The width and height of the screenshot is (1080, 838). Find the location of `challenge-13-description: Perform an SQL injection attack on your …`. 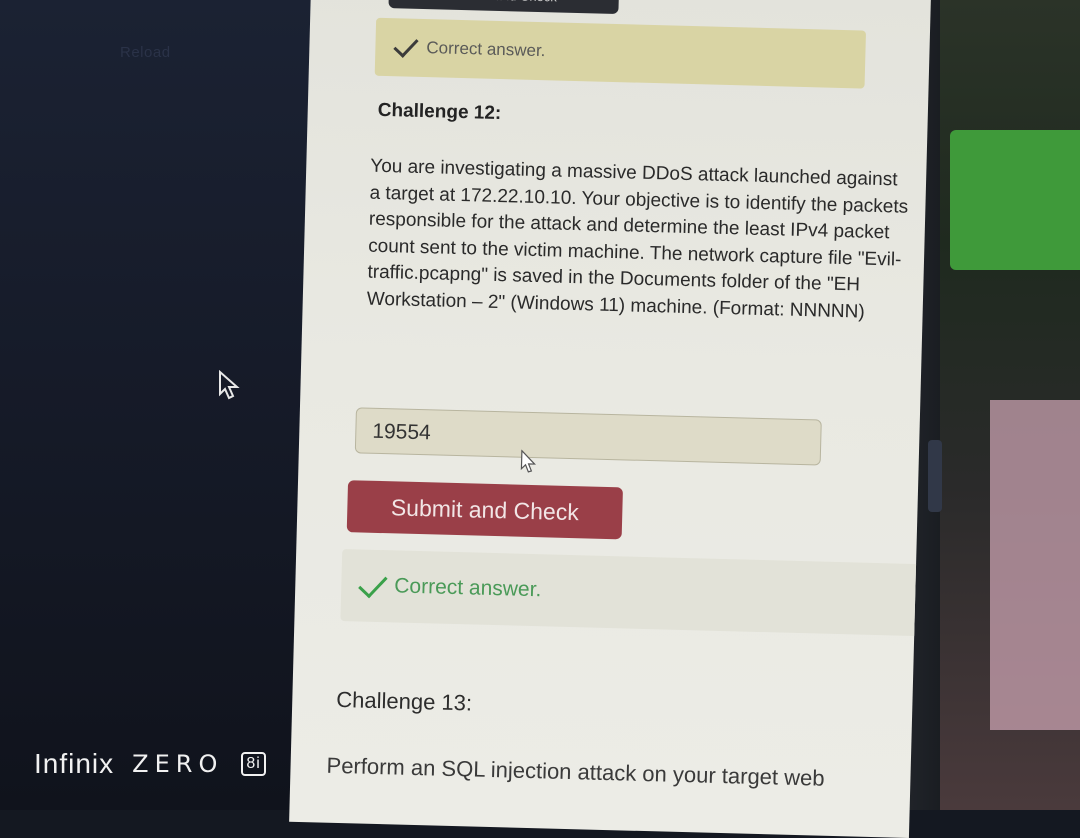

challenge-13-description: Perform an SQL injection attack on your … is located at coordinates (575, 771).